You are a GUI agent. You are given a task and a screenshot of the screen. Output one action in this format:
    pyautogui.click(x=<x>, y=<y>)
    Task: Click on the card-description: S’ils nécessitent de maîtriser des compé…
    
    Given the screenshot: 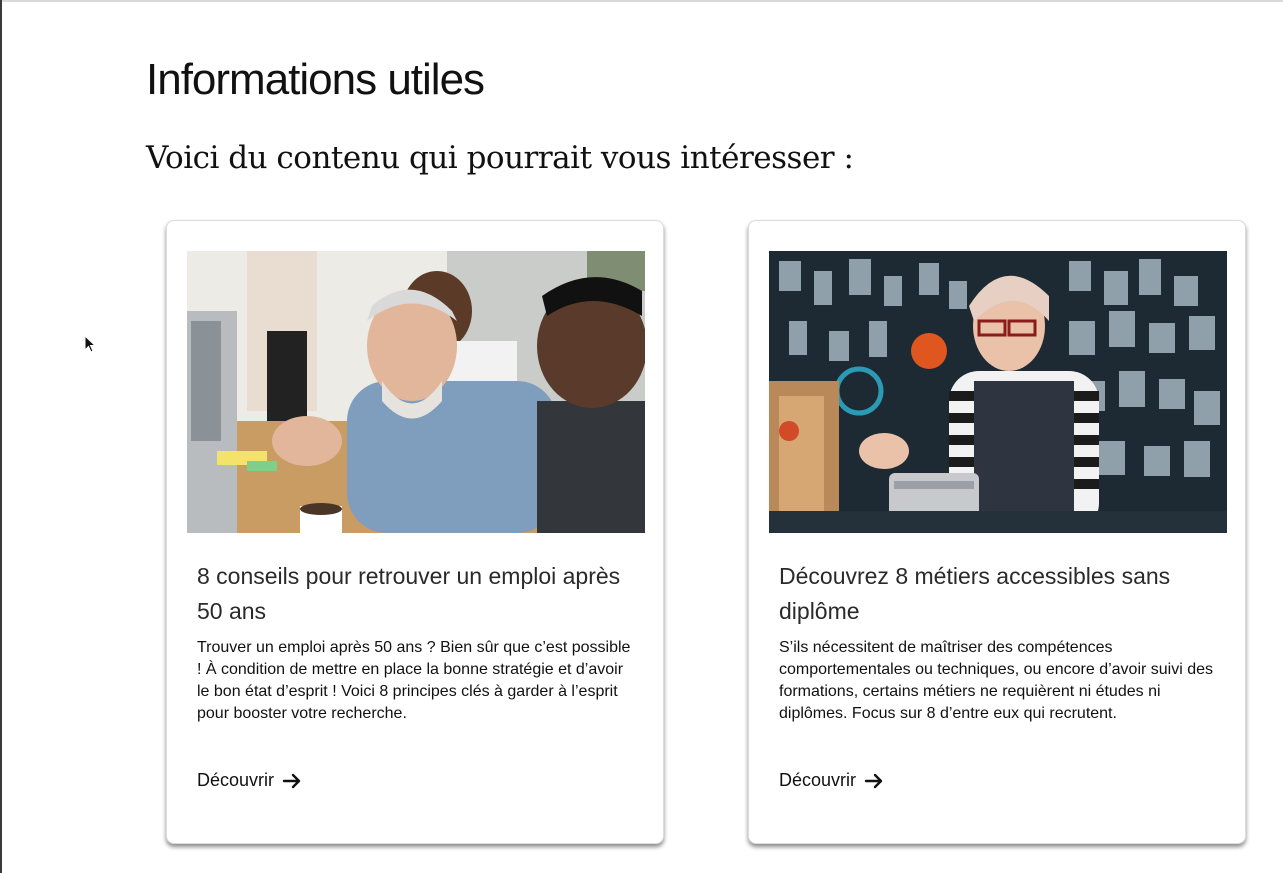 What is the action you would take?
    pyautogui.click(x=996, y=680)
    